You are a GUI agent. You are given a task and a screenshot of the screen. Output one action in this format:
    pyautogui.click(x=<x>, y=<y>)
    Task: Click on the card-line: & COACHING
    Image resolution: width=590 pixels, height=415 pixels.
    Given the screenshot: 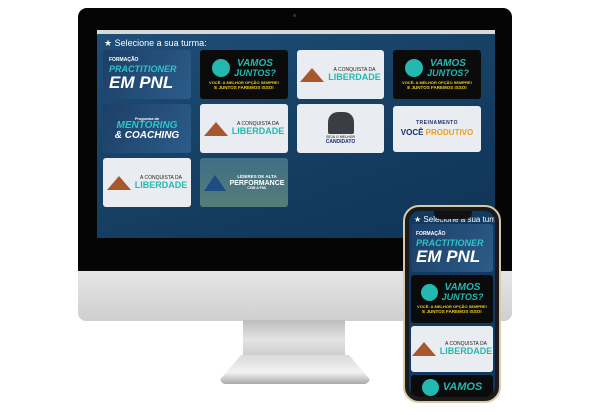 What is the action you would take?
    pyautogui.click(x=147, y=135)
    